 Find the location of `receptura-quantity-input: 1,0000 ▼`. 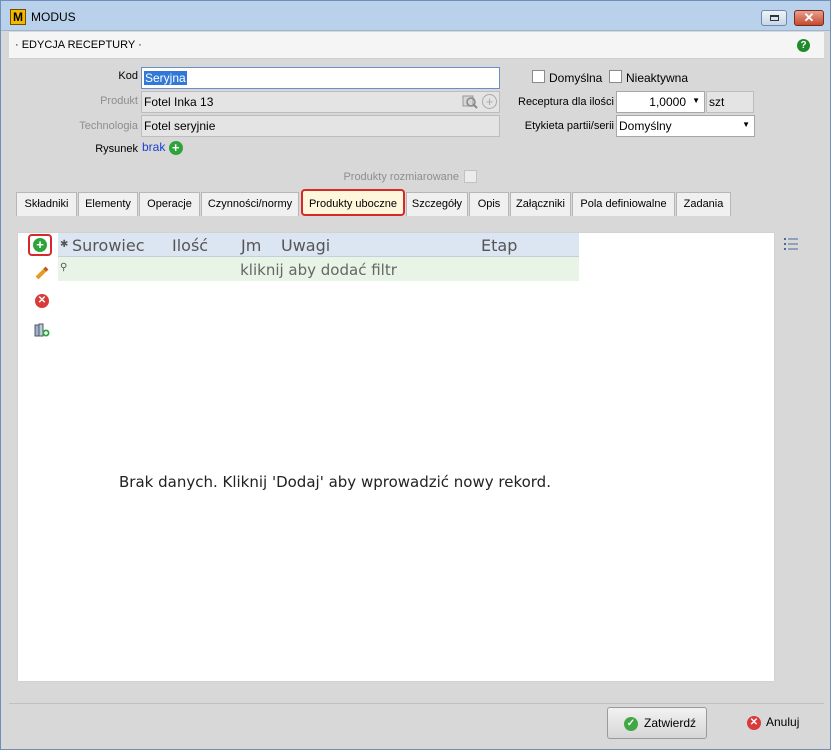

receptura-quantity-input: 1,0000 ▼ is located at coordinates (660, 102).